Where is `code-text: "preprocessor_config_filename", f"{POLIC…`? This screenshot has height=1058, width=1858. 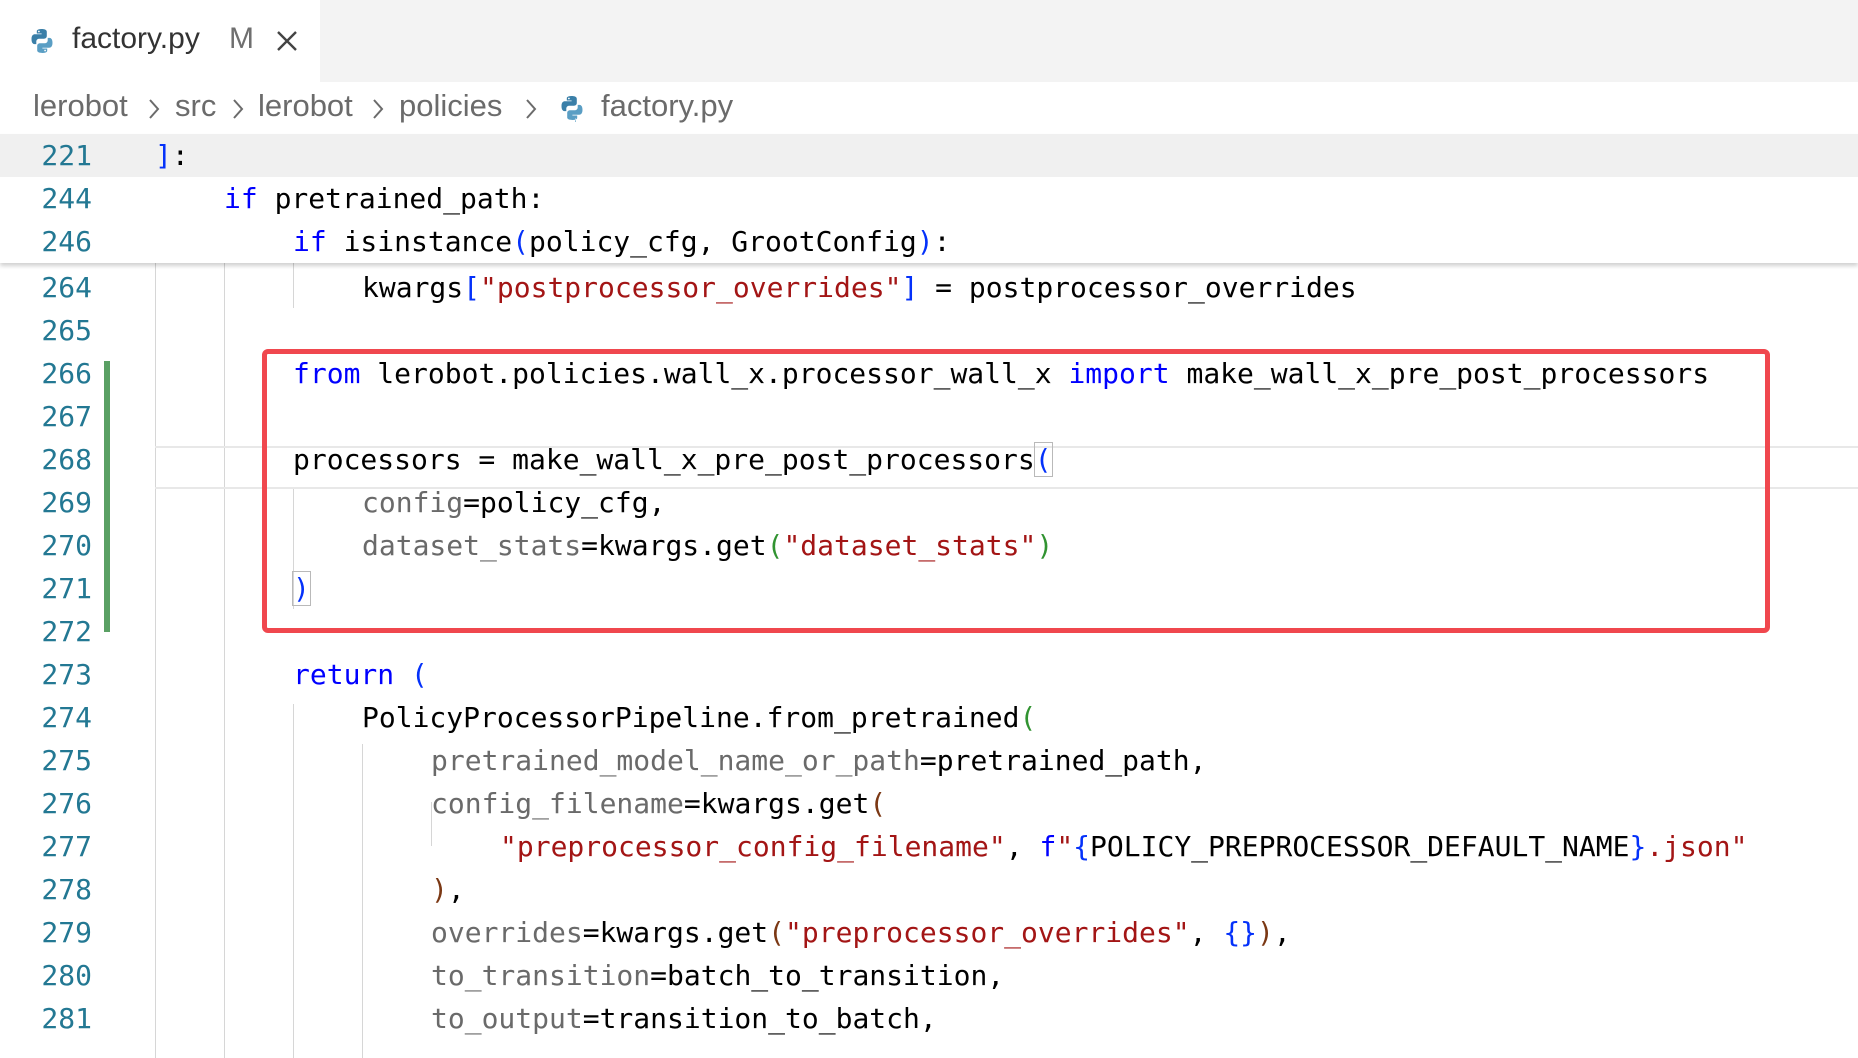
code-text: "preprocessor_config_filename", f"{POLIC… is located at coordinates (1124, 846).